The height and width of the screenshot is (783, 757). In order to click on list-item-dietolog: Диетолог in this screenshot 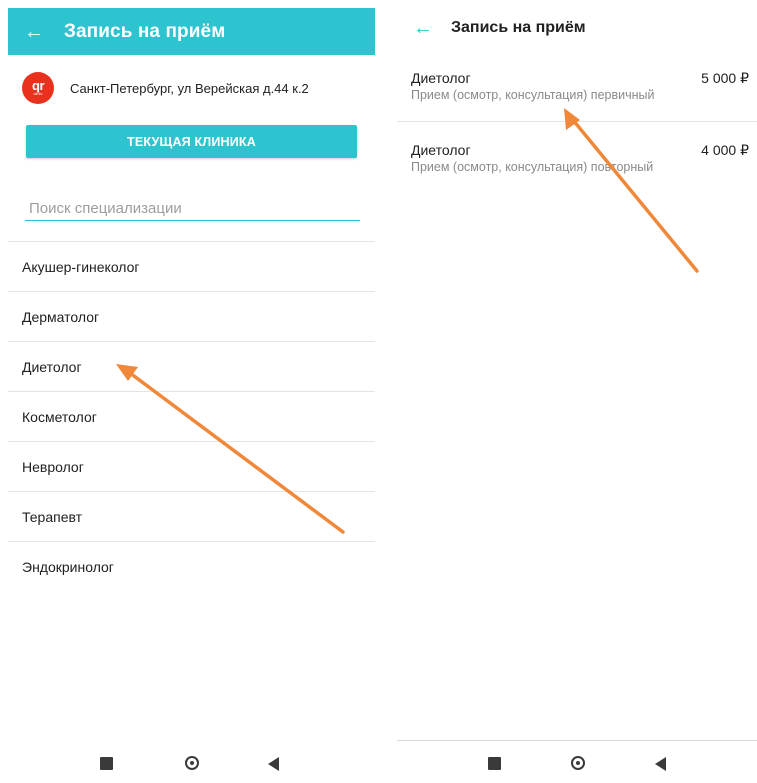, I will do `click(191, 366)`.